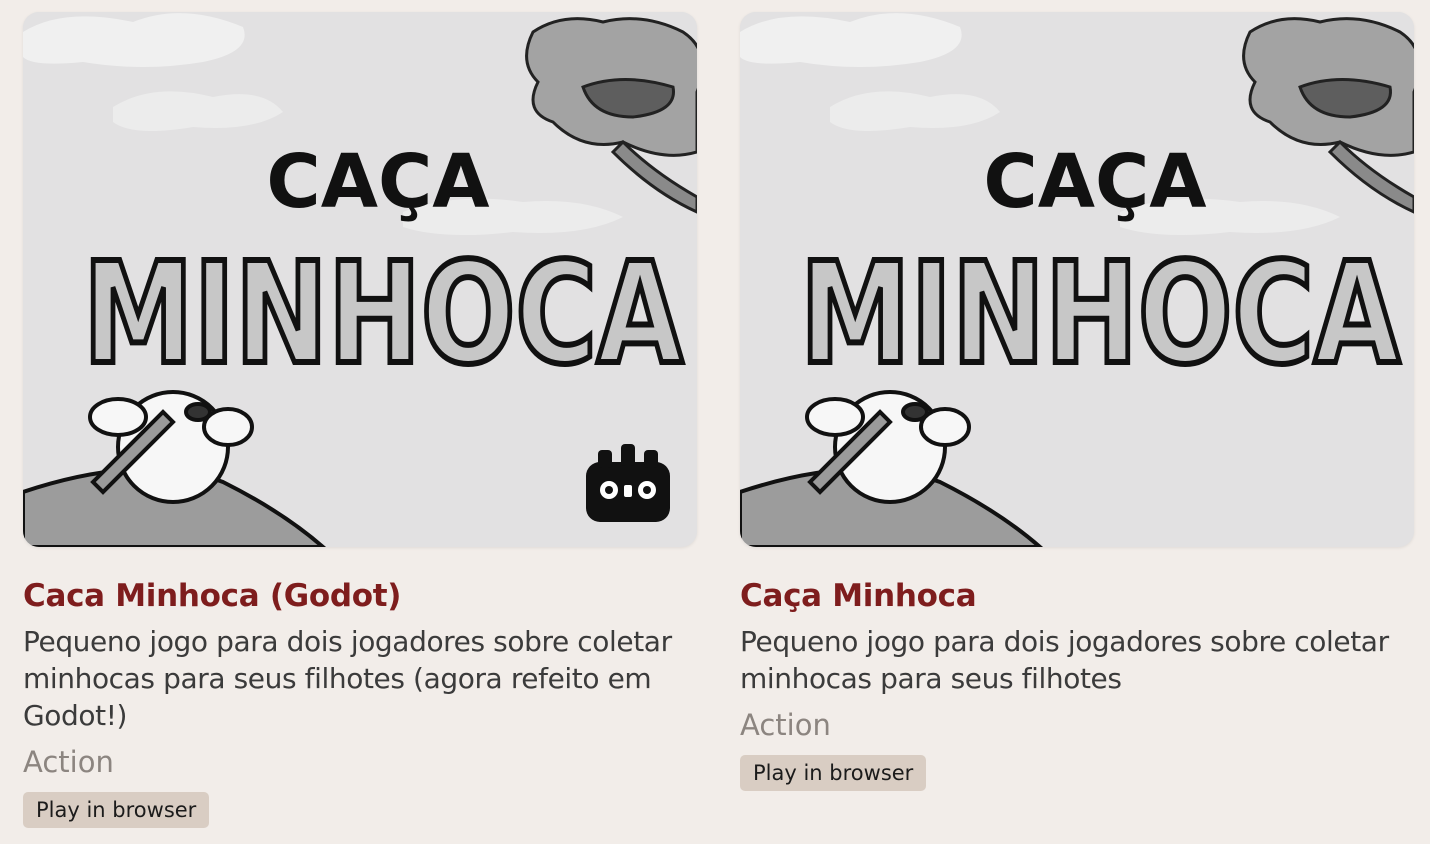  I want to click on game-title-link: Caça Minhoca, so click(1077, 596).